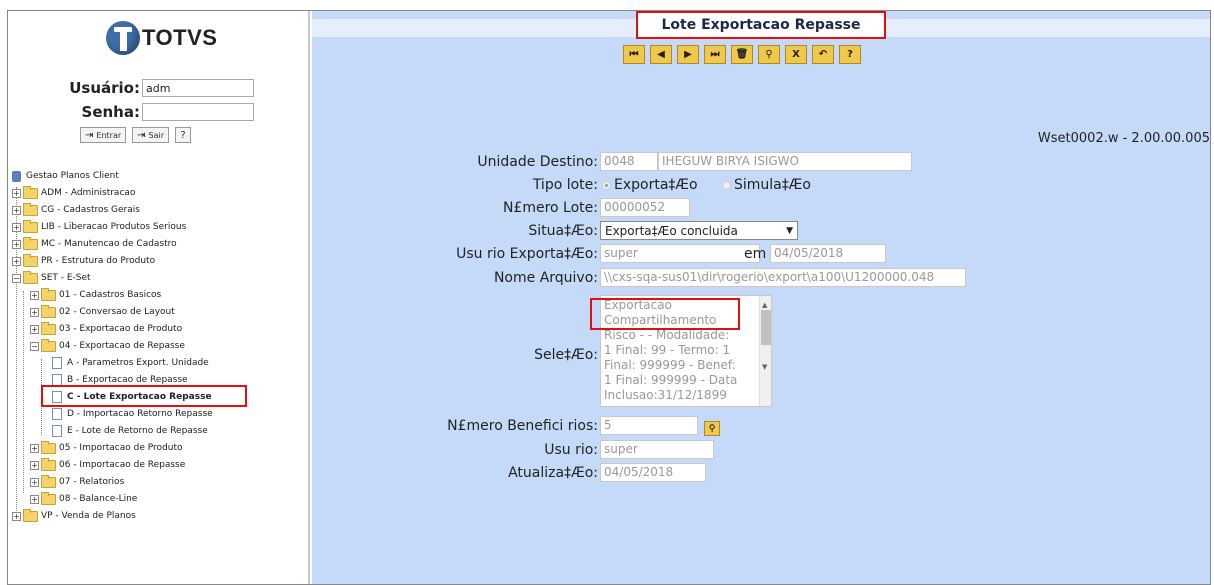  I want to click on tree-item-d: D - Importacao Retorno Repasse, so click(131, 414).